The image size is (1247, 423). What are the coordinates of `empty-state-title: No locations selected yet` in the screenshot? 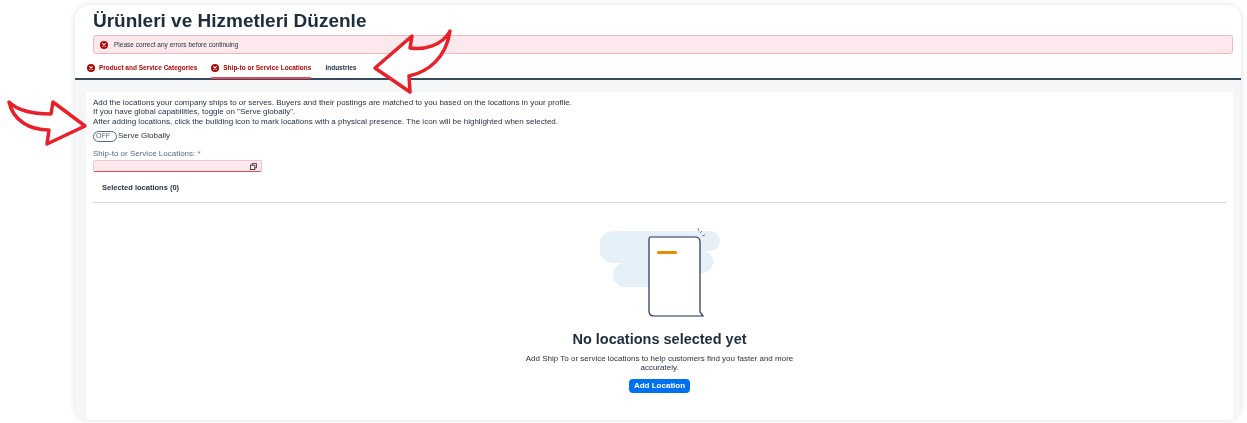 It's located at (659, 339).